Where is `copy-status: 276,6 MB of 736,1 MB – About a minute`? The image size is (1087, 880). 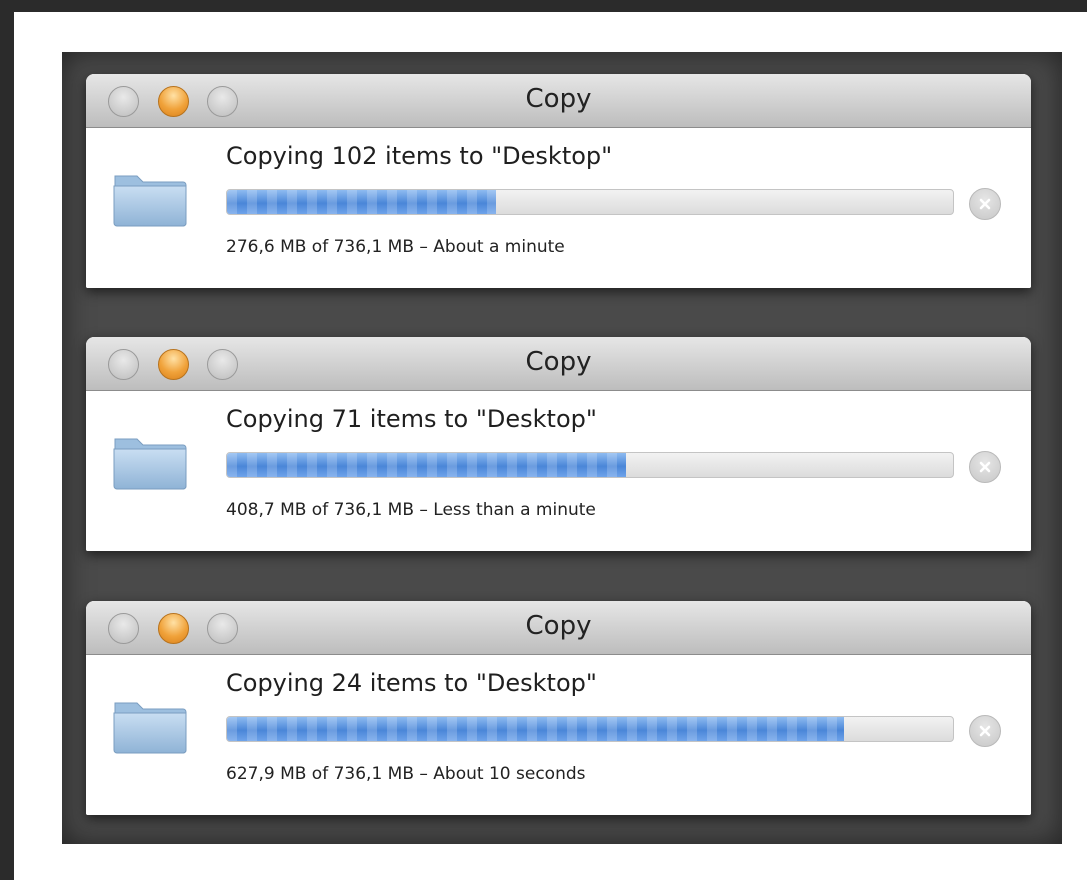
copy-status: 276,6 MB of 736,1 MB – About a minute is located at coordinates (395, 247).